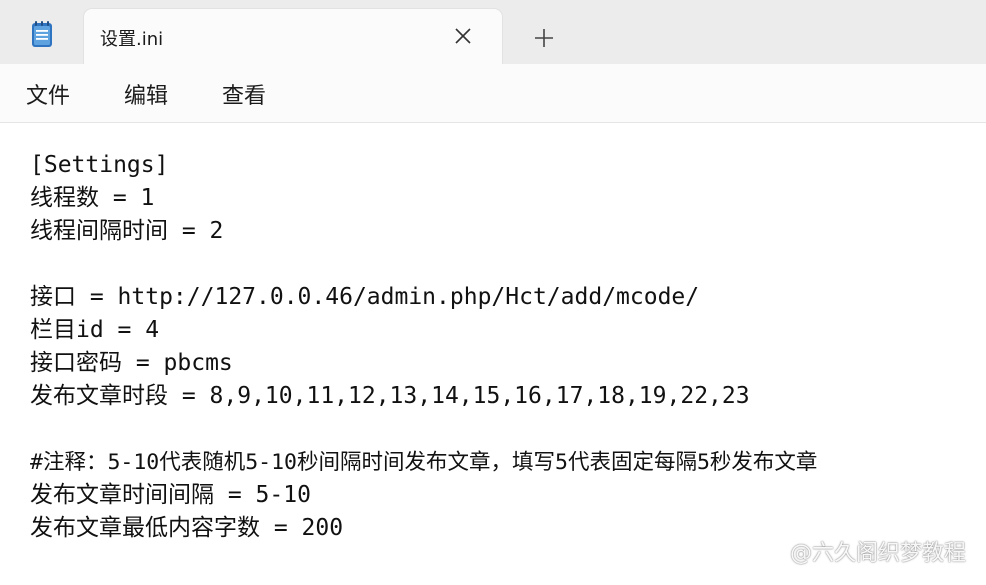 The width and height of the screenshot is (986, 585). I want to click on menu-edit: 编辑, so click(146, 94).